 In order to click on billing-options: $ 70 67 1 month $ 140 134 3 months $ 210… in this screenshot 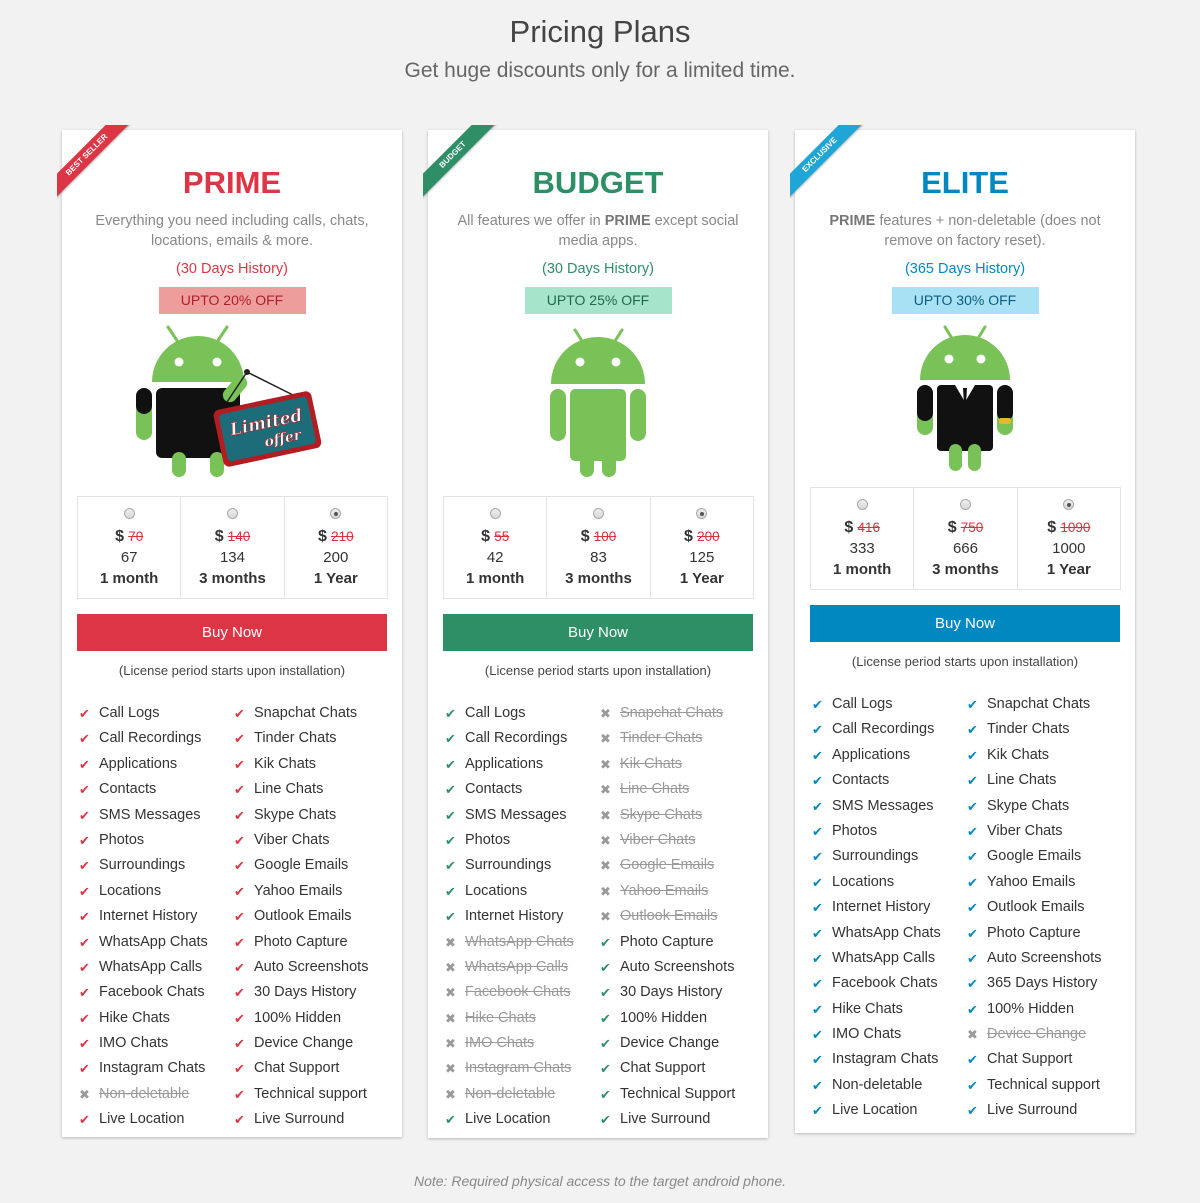, I will do `click(232, 547)`.